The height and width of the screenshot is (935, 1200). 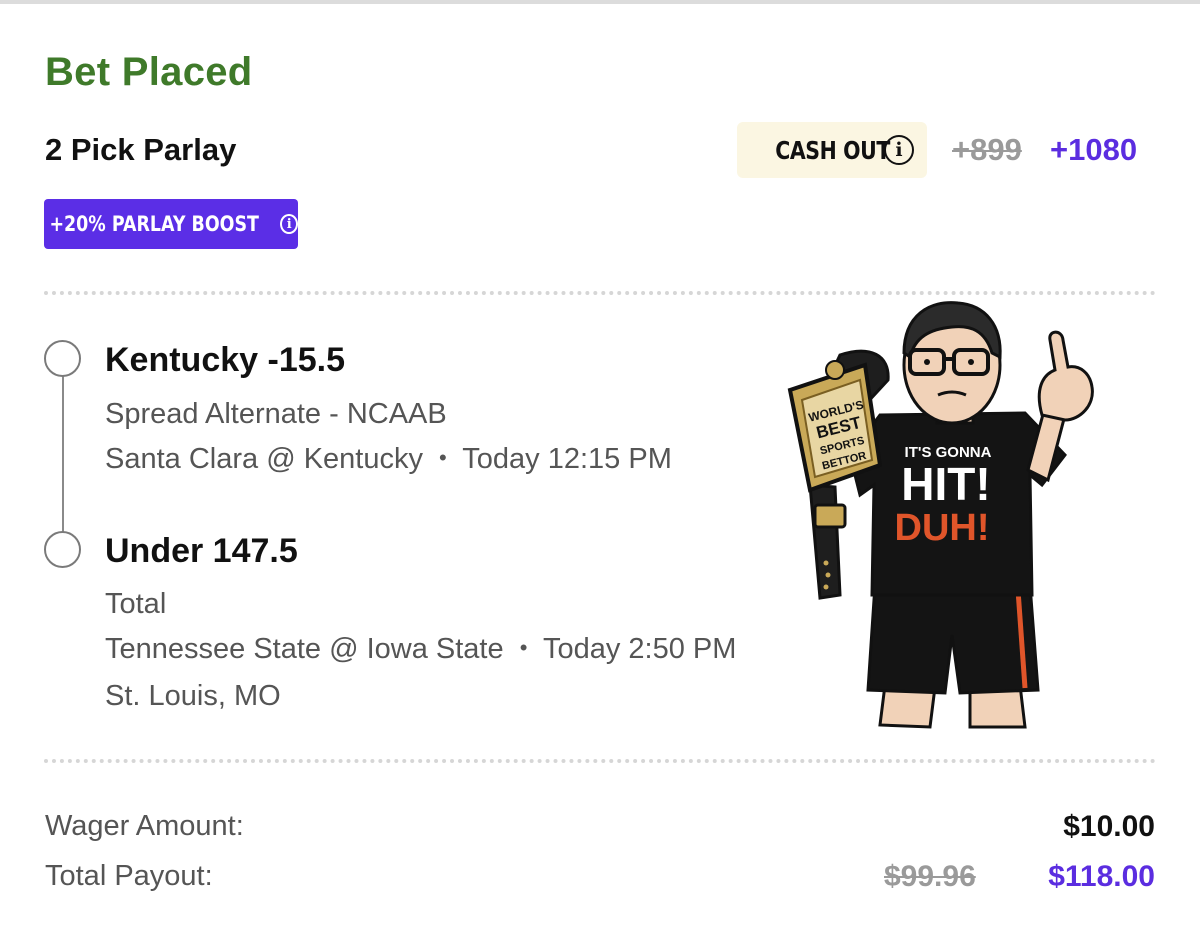 What do you see at coordinates (225, 360) in the screenshot?
I see `pick-1-title: Kentucky -15.5` at bounding box center [225, 360].